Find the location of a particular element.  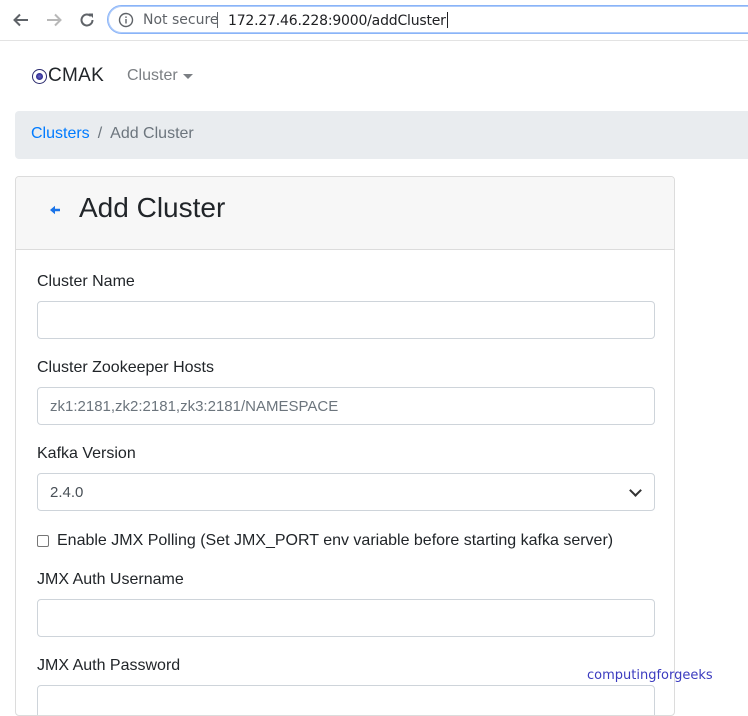

kafka-version-select: 2.4.0 is located at coordinates (346, 492).